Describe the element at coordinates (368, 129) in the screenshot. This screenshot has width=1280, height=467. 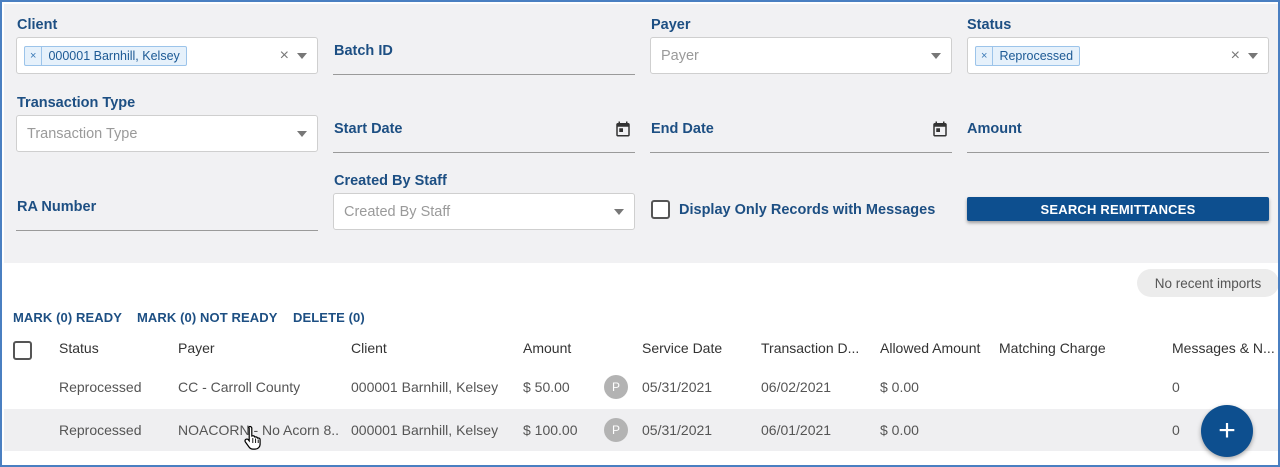
I see `start-date-label: Start Date` at that location.